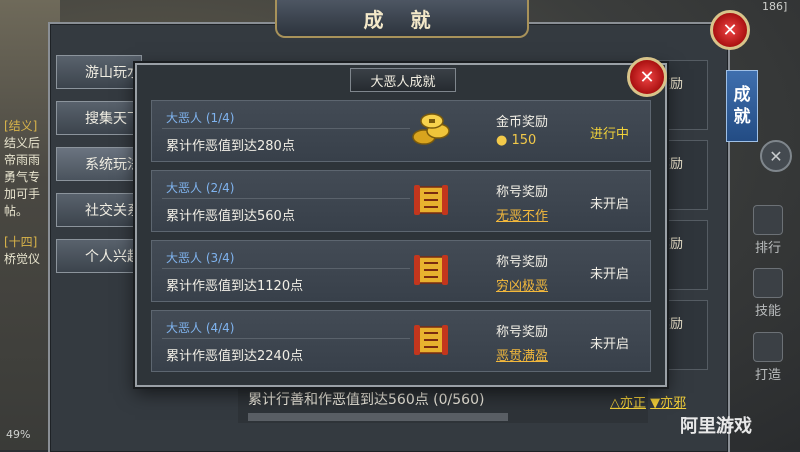  I want to click on achievement-description: 累计行善和作恶值到达560点 (0/560), so click(366, 400).